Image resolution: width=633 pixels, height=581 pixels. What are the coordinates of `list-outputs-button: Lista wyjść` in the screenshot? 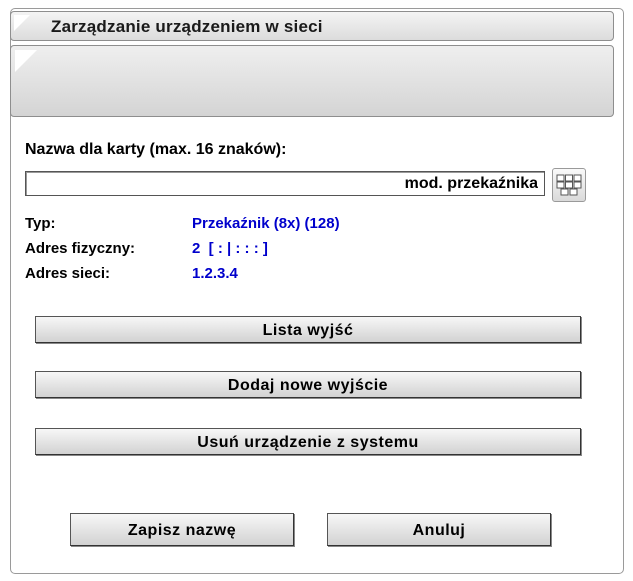 It's located at (308, 329).